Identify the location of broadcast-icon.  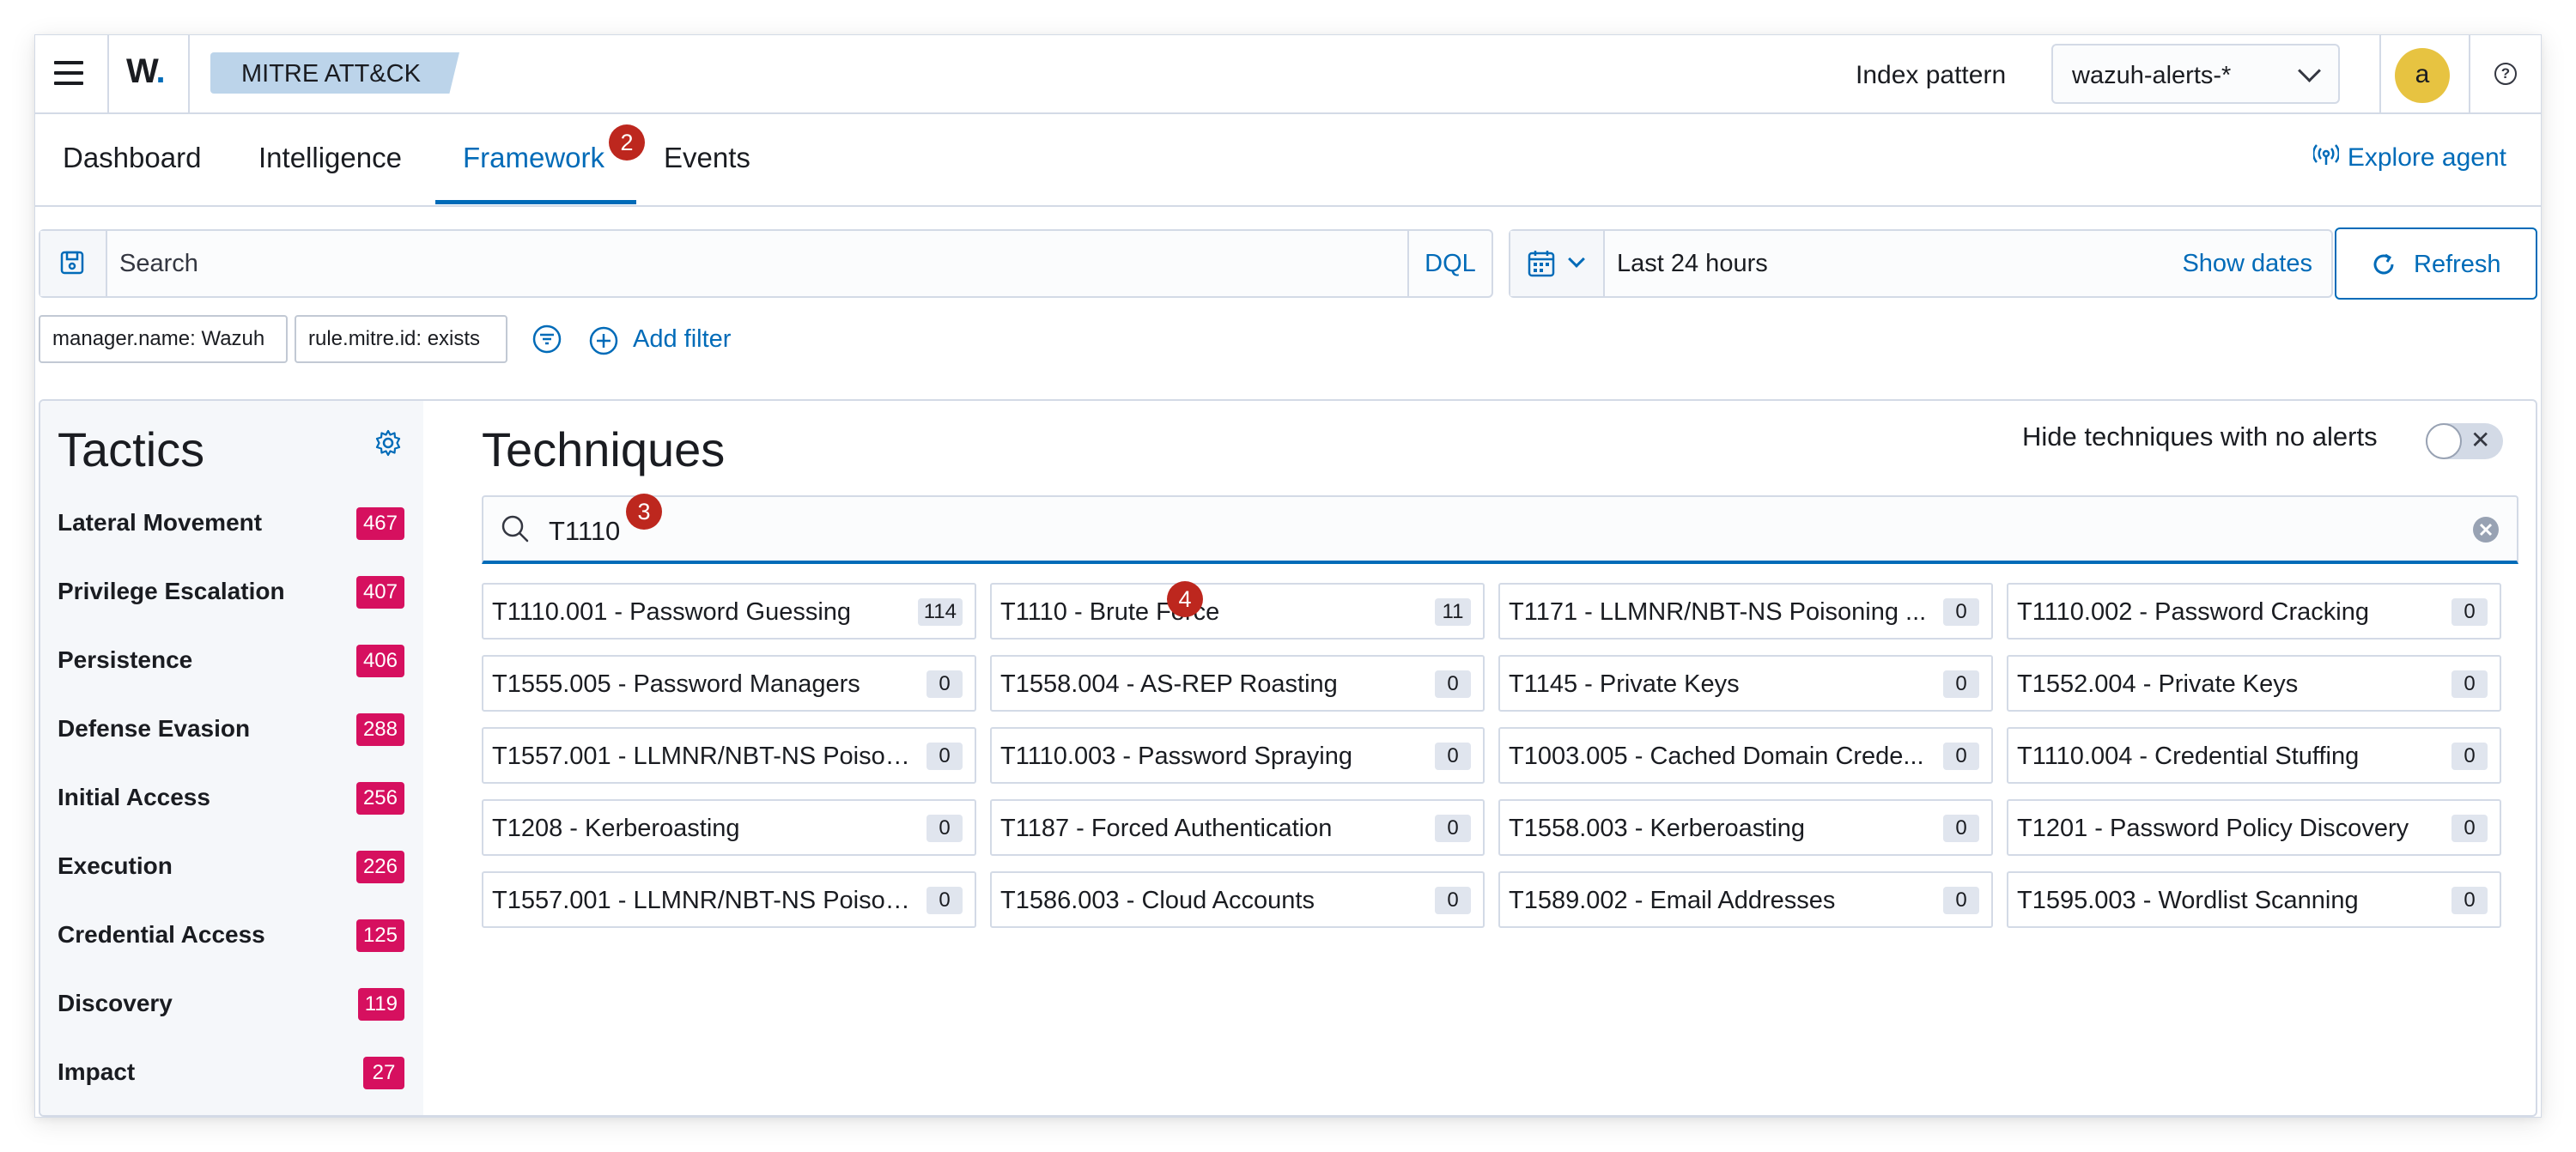
(2326, 159).